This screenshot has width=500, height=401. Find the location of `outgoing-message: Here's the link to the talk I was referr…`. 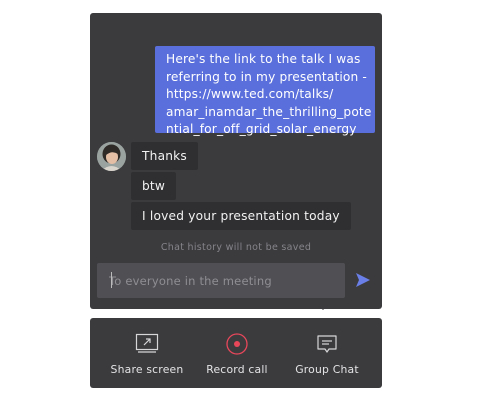

outgoing-message: Here's the link to the talk I was referr… is located at coordinates (265, 91).